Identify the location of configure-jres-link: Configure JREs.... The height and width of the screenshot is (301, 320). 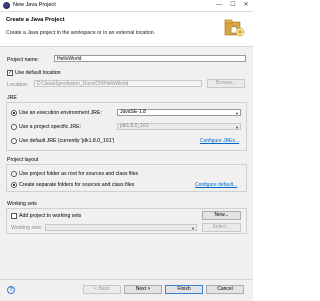
(219, 141).